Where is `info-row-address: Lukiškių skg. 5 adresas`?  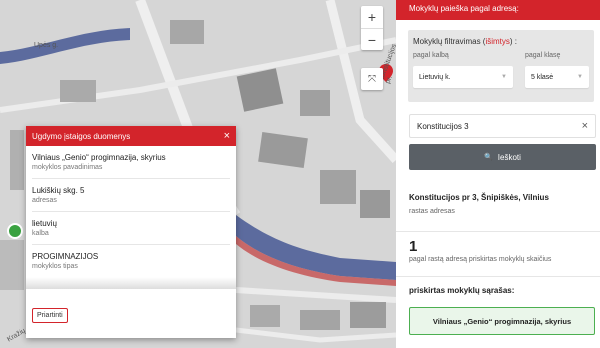
info-row-address: Lukiškių skg. 5 adresas is located at coordinates (131, 195).